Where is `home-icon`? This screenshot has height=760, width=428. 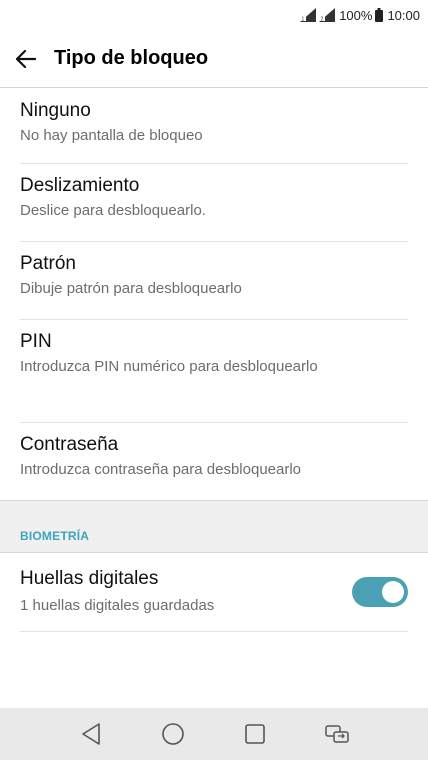 home-icon is located at coordinates (173, 734).